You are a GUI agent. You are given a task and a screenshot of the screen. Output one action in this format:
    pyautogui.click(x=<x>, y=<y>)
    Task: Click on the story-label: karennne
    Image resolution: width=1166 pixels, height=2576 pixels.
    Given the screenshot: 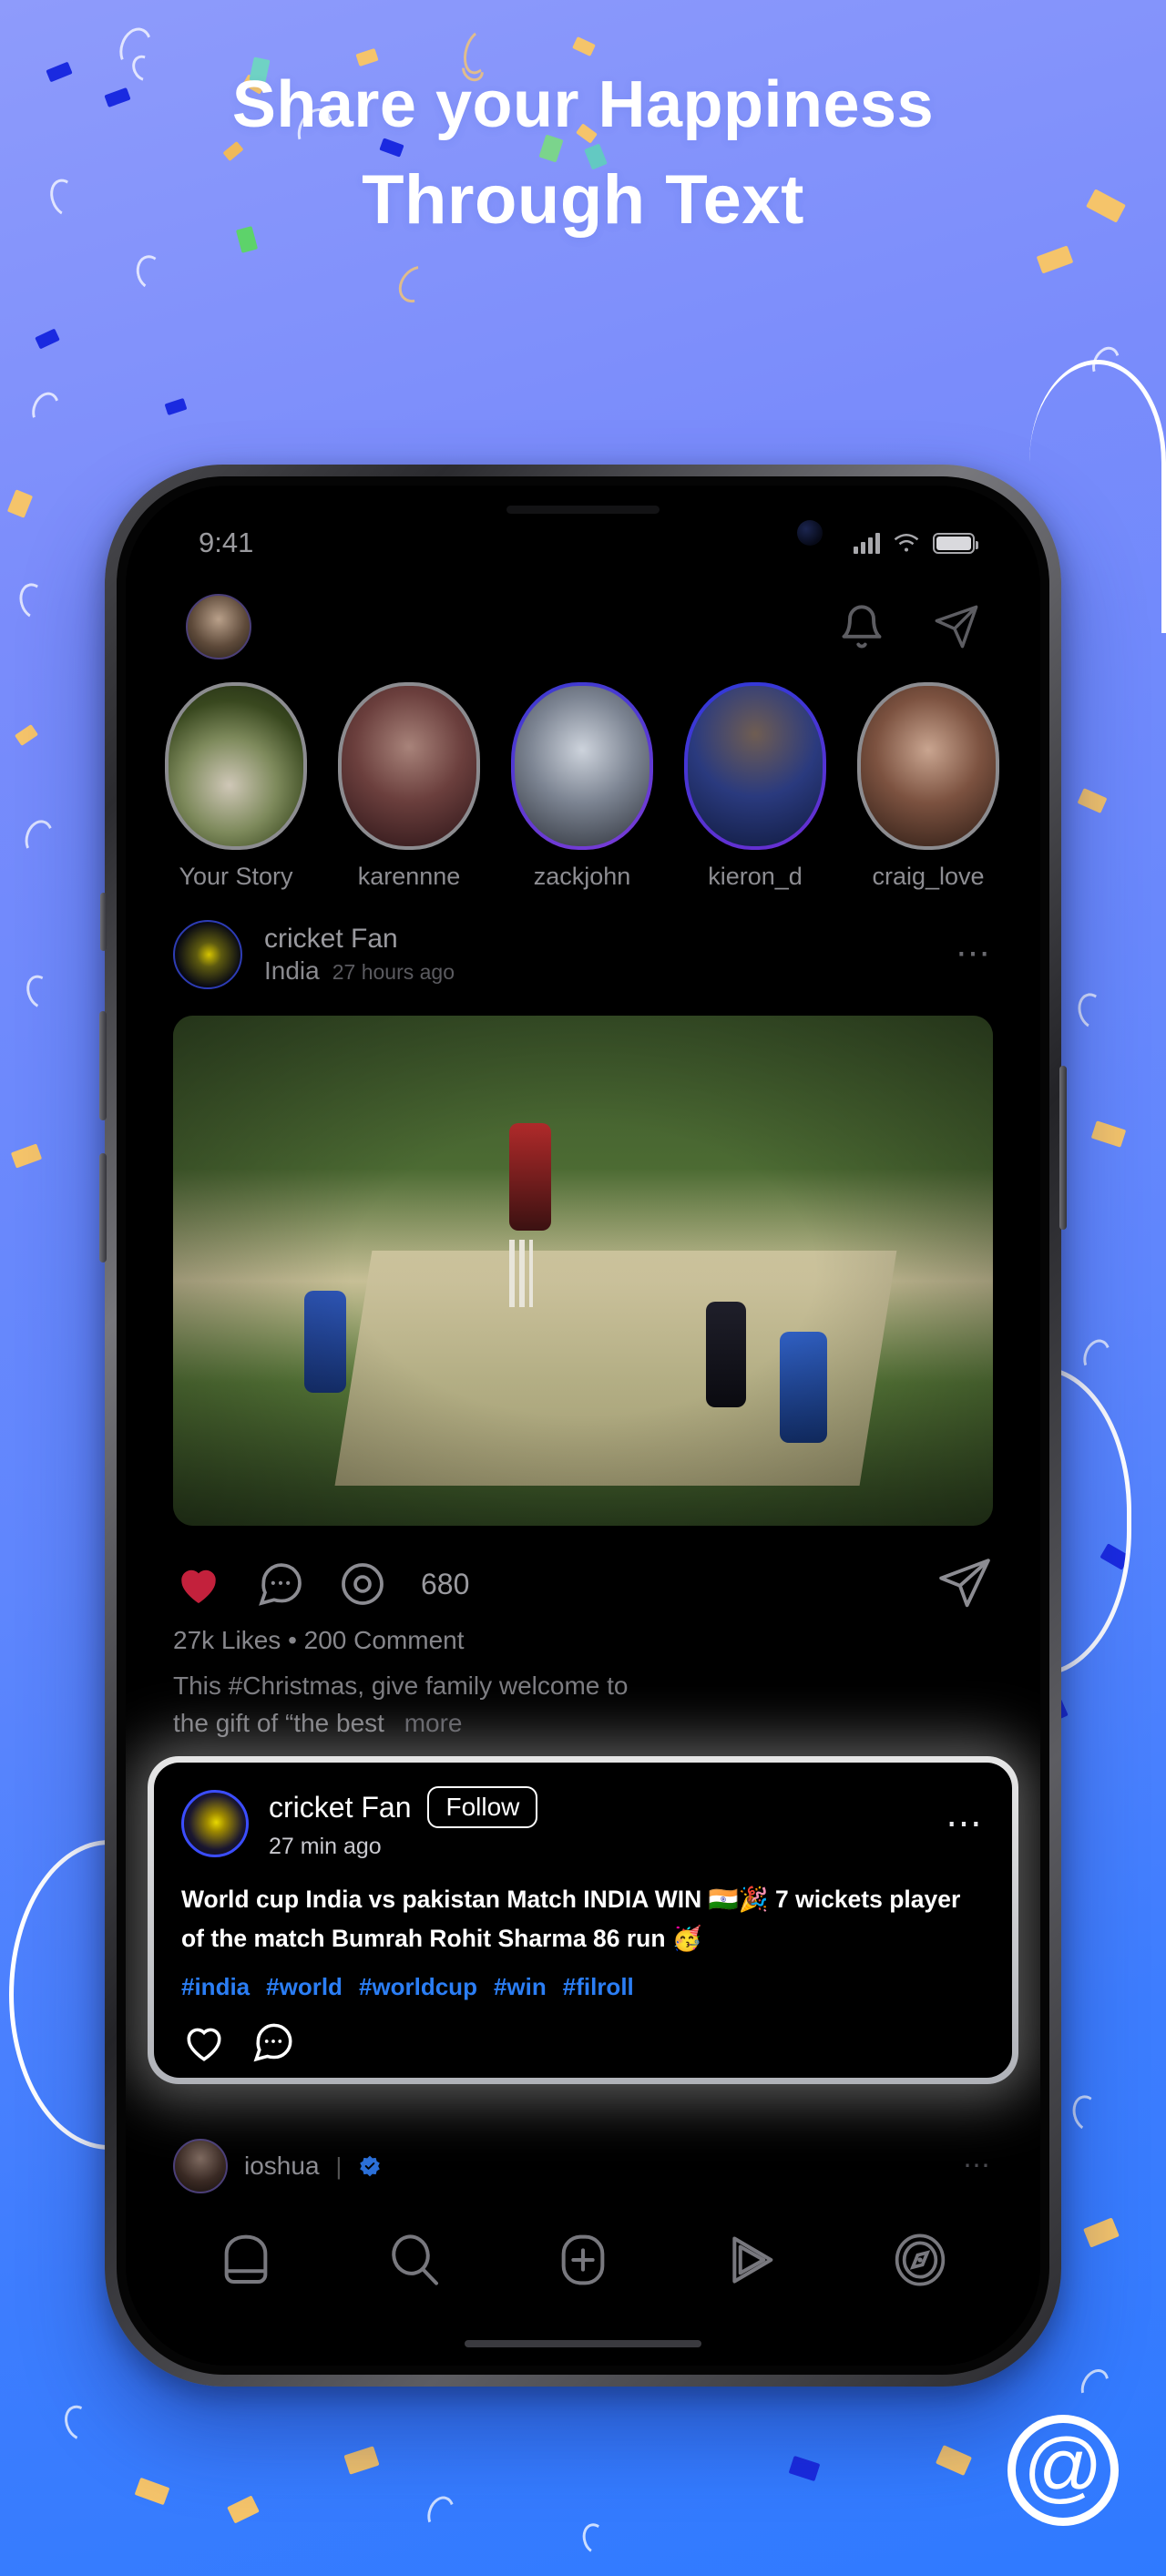 What is the action you would take?
    pyautogui.click(x=409, y=876)
    